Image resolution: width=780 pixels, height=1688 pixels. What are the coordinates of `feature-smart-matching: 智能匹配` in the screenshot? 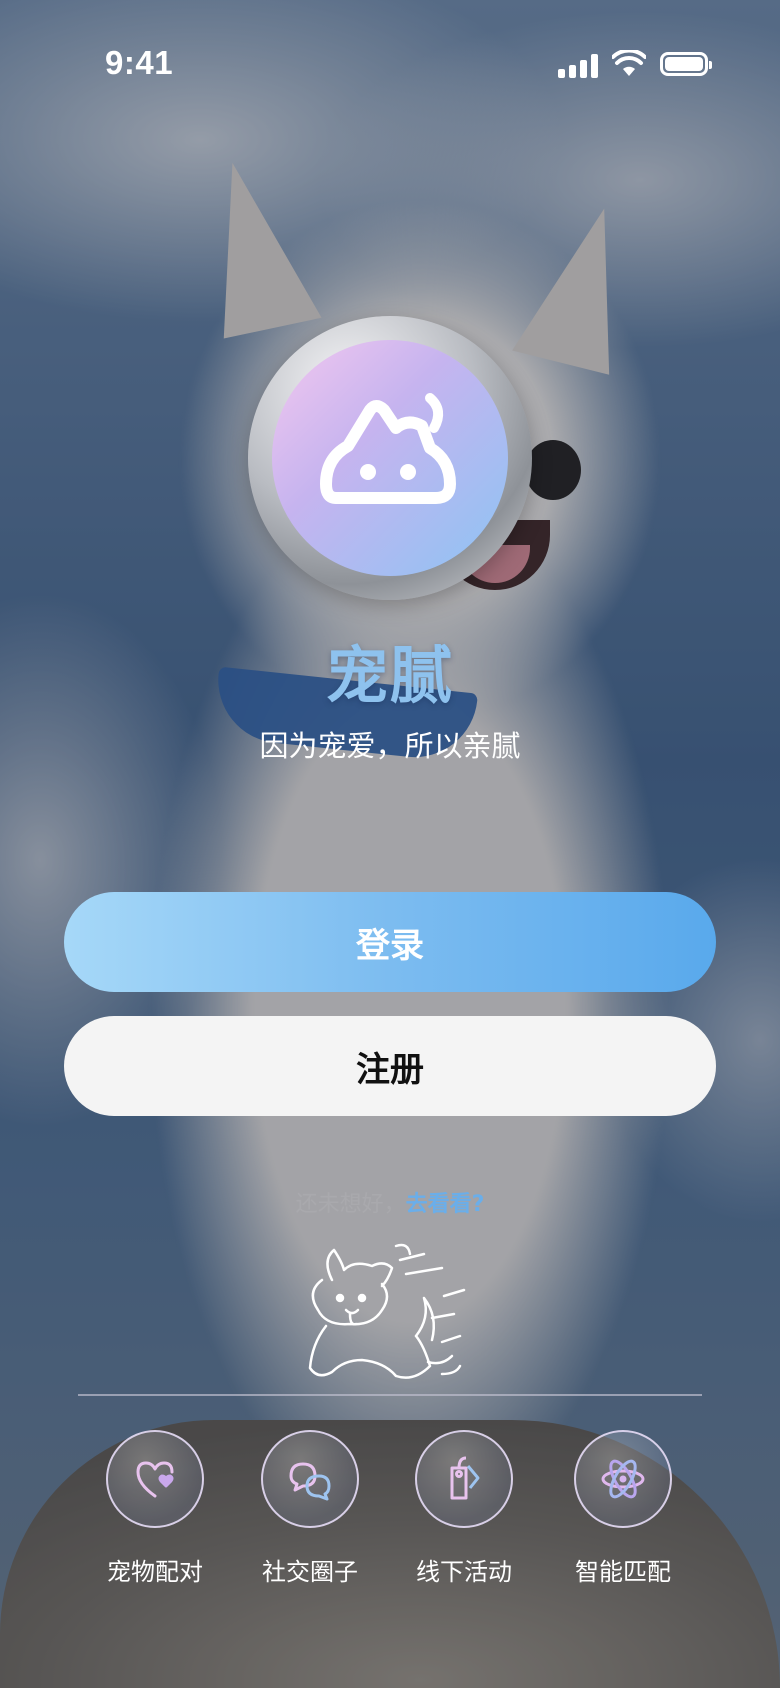 It's located at (623, 1508).